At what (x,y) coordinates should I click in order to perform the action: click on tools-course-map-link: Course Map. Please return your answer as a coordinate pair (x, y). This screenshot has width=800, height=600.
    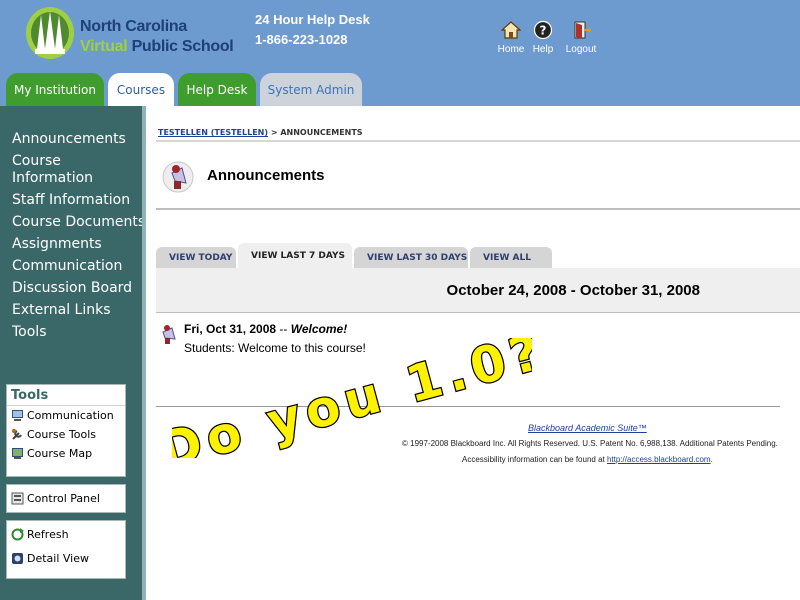
    Looking at the image, I should click on (66, 453).